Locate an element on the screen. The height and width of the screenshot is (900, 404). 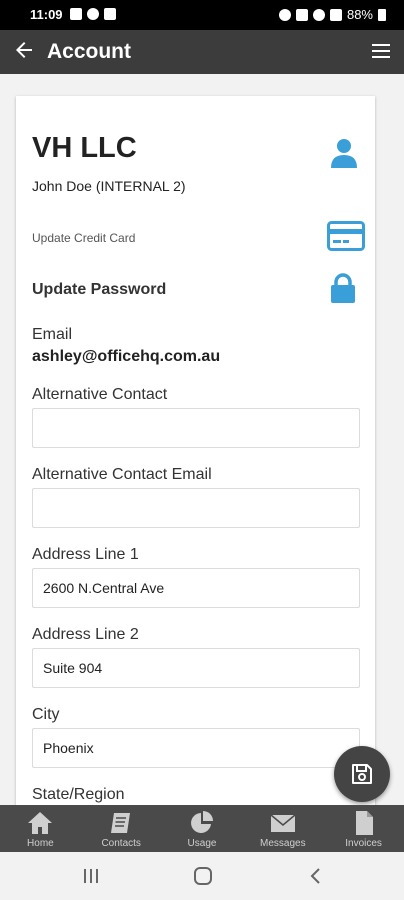
recent-apps-icon is located at coordinates (91, 876).